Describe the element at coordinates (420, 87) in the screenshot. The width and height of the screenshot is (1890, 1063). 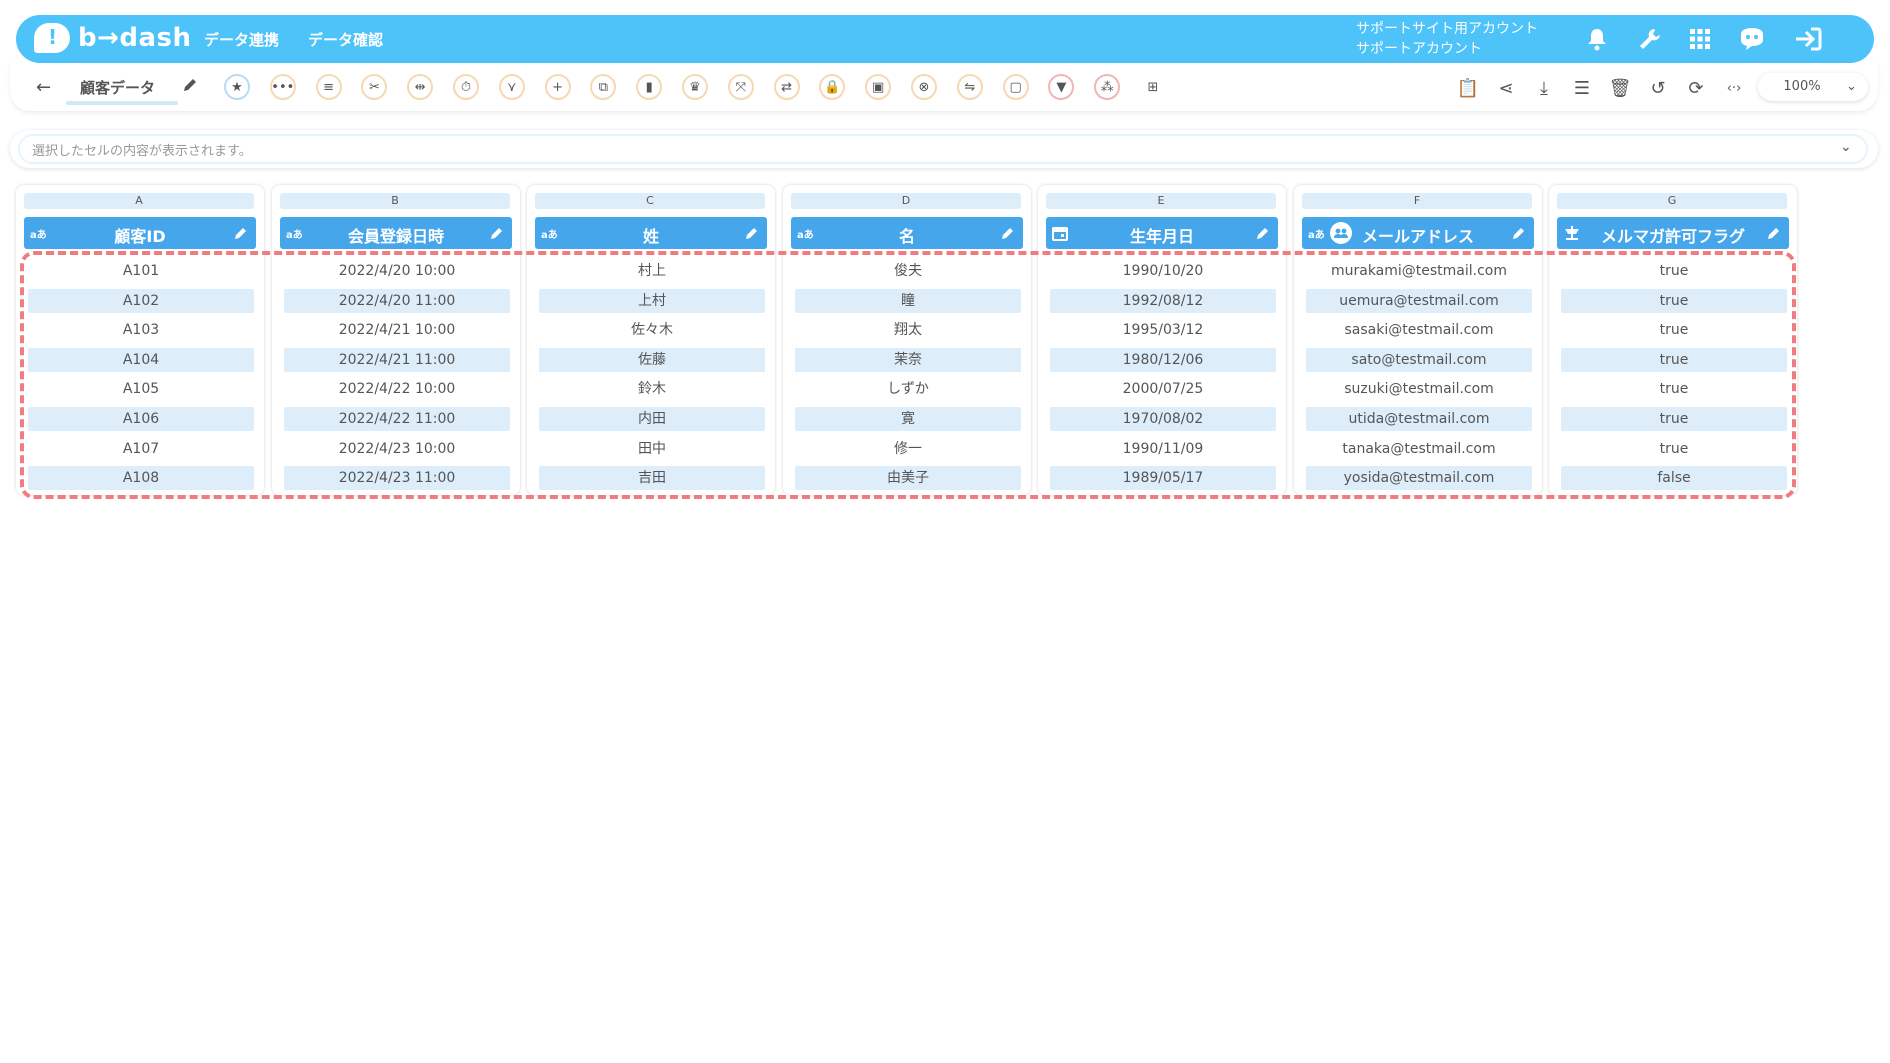
I see `remove-column-icon: ⇹` at that location.